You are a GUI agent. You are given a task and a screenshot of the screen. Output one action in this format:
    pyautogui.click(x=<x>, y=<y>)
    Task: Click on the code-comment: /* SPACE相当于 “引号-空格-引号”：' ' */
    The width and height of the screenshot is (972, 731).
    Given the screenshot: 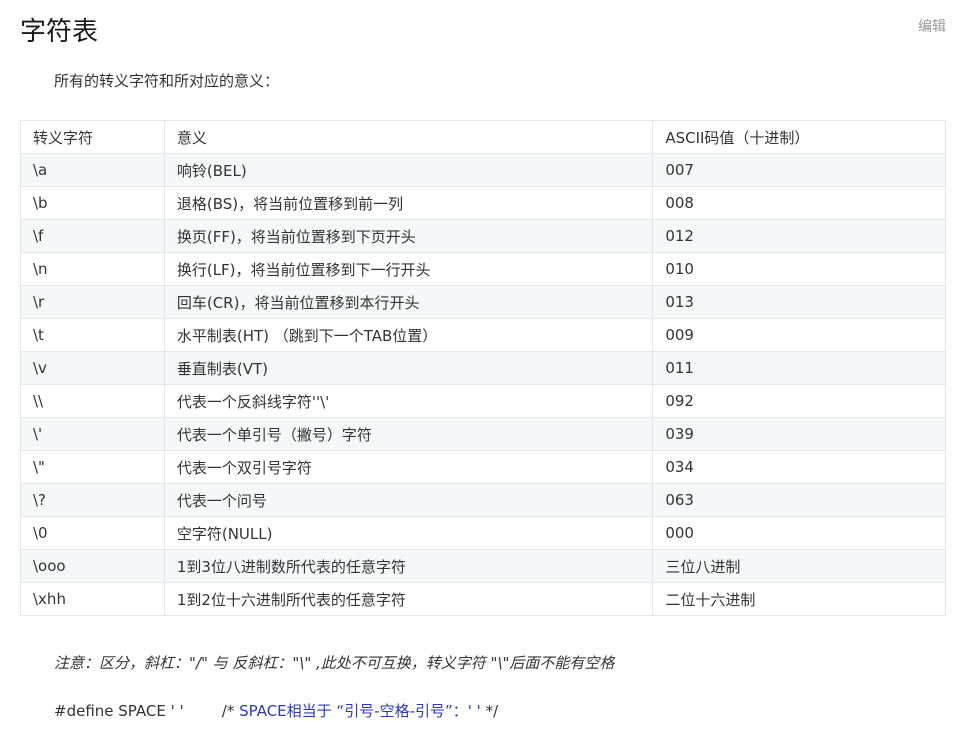 What is the action you would take?
    pyautogui.click(x=360, y=711)
    